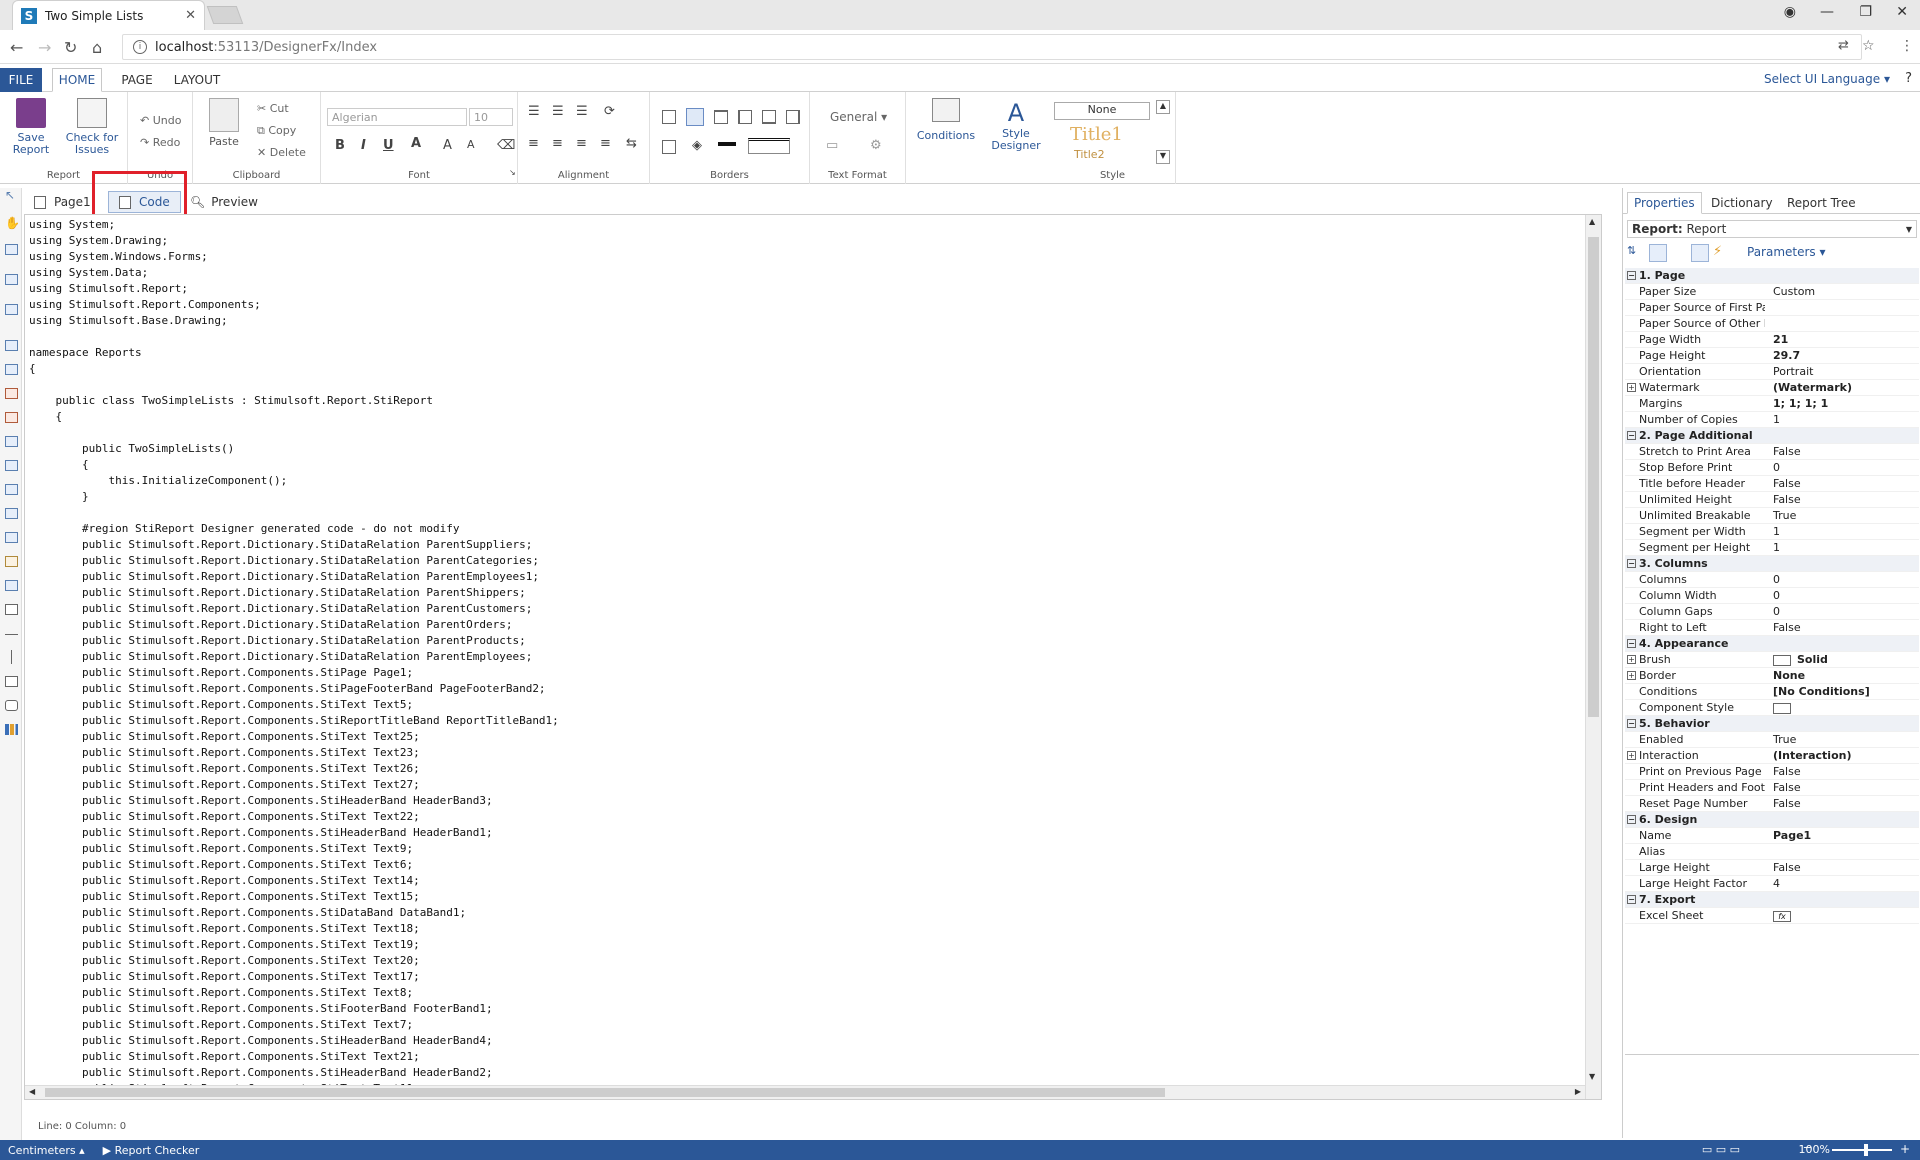  Describe the element at coordinates (108, 15) in the screenshot. I see `browser-tab: S Two Simple Lists ✕` at that location.